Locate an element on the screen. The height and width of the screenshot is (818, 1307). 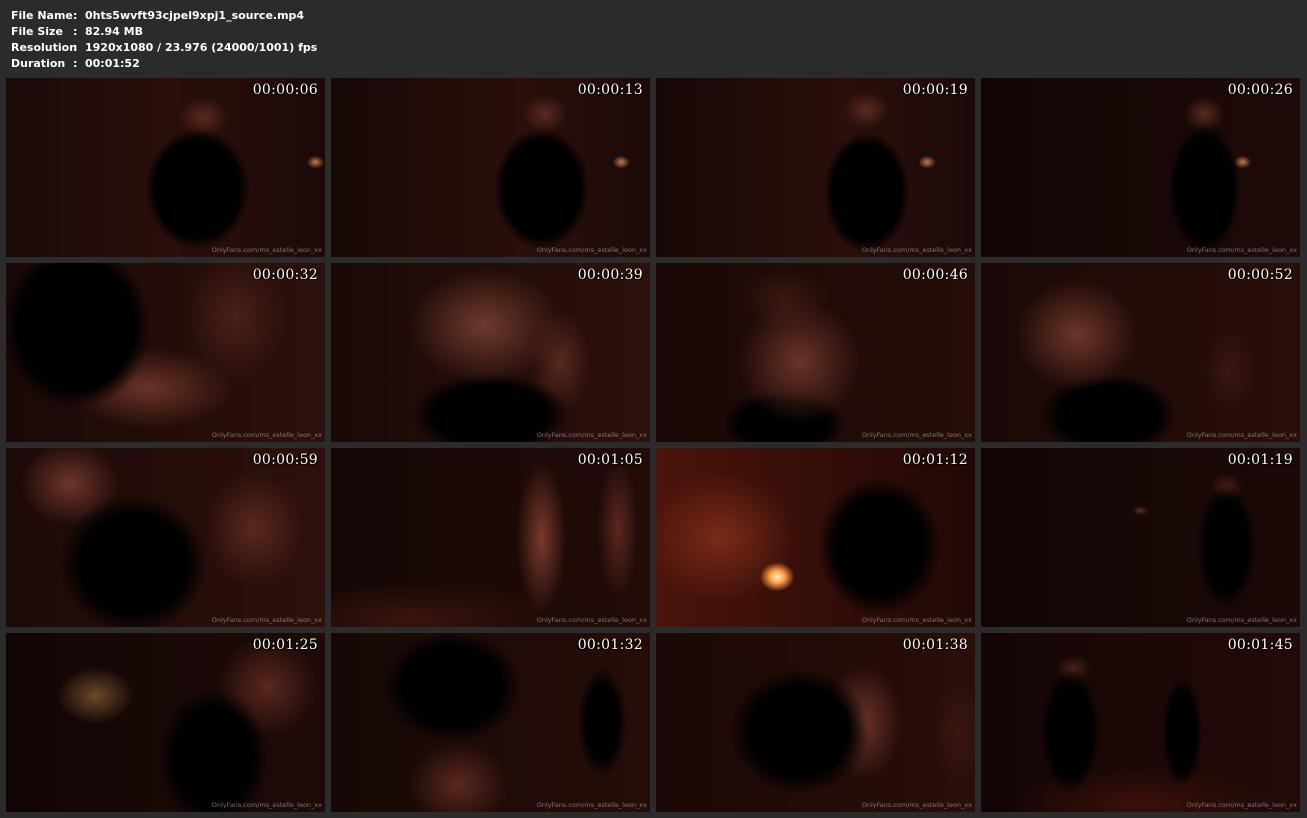
thumbnail: 00:00:39 OnlyFans.com/ms_estelle_leon_xx is located at coordinates (490, 352).